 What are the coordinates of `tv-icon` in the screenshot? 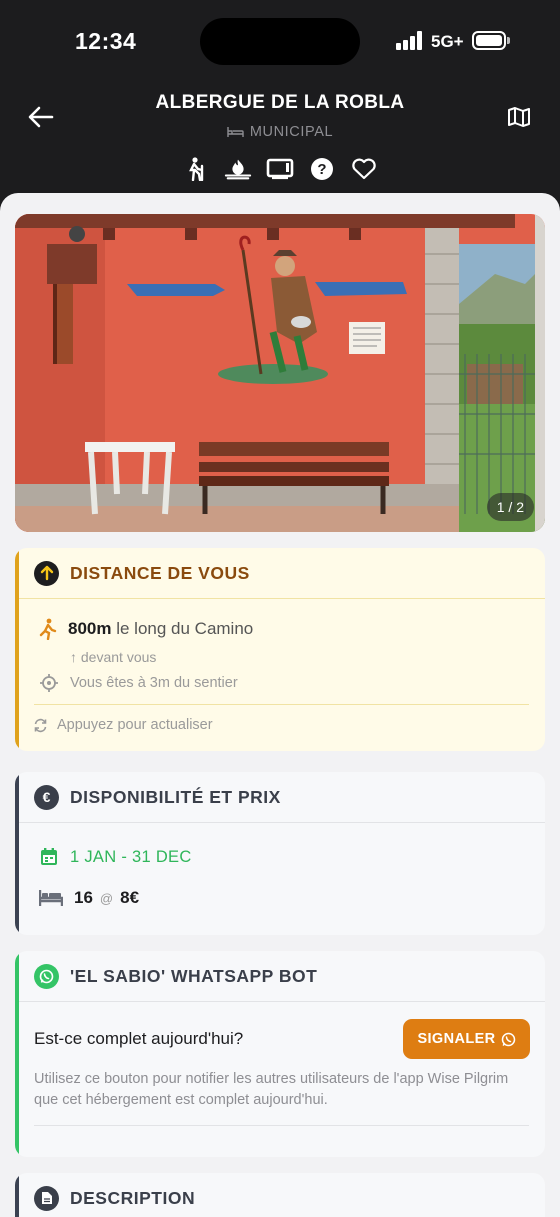 It's located at (280, 169).